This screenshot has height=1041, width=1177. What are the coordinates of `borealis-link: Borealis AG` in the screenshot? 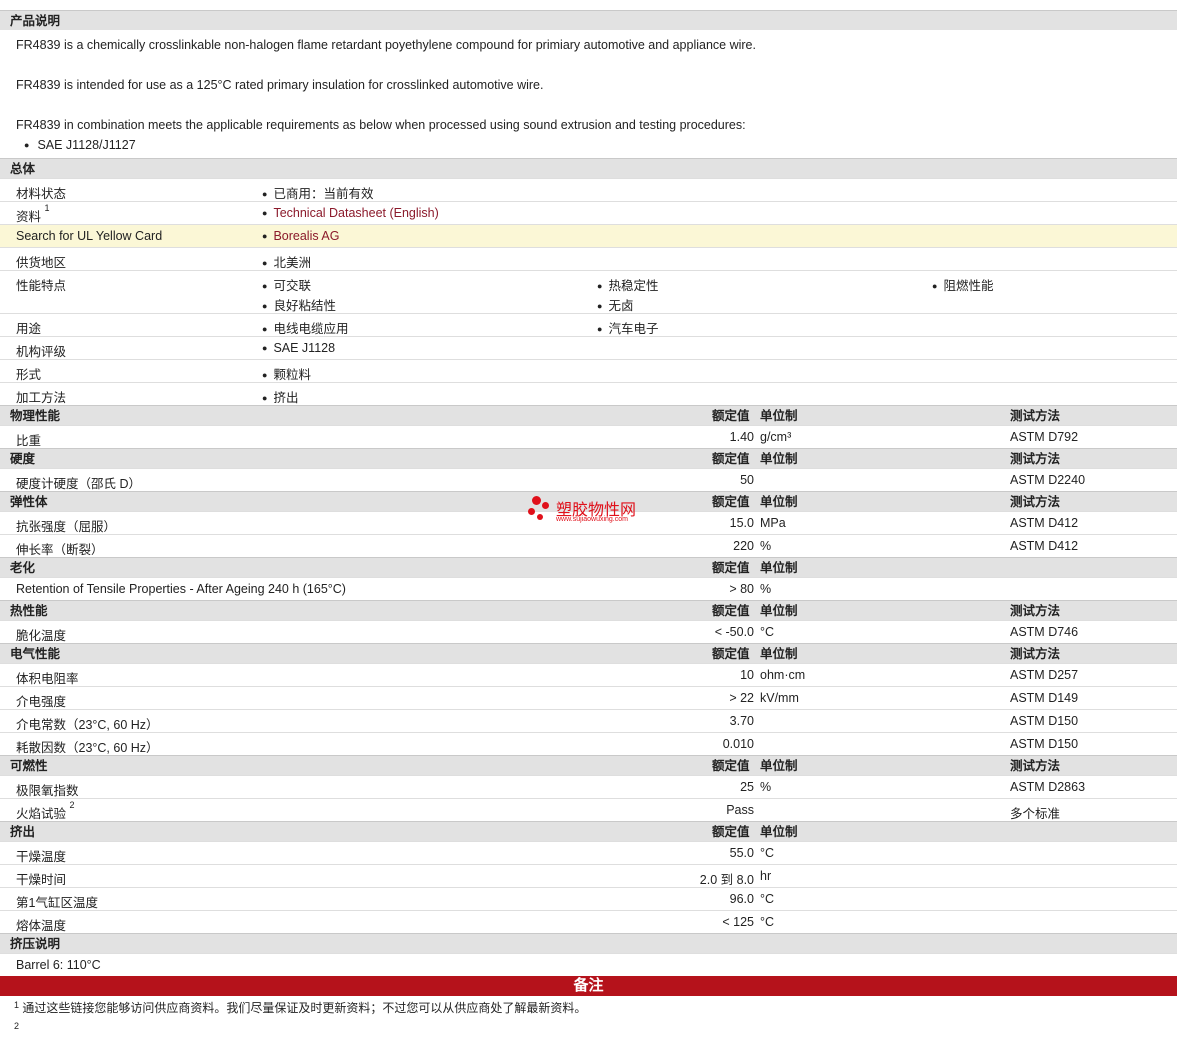 It's located at (306, 236).